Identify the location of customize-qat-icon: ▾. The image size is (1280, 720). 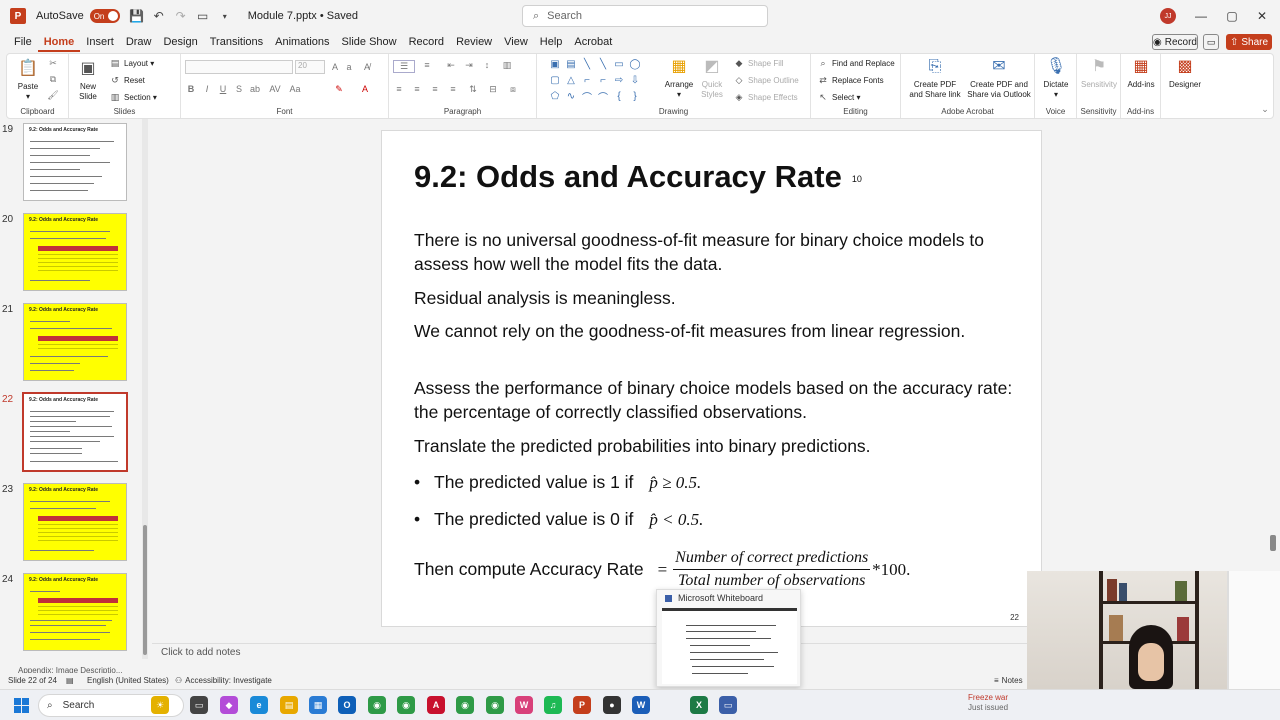
(225, 16).